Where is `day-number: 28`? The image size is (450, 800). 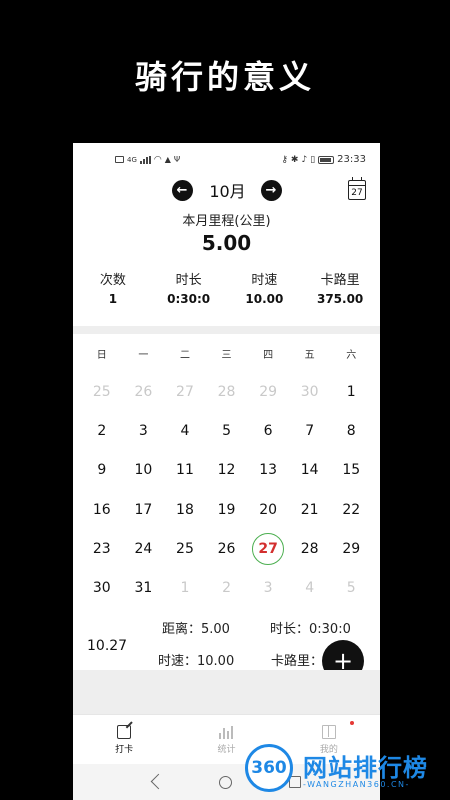 day-number: 28 is located at coordinates (309, 548).